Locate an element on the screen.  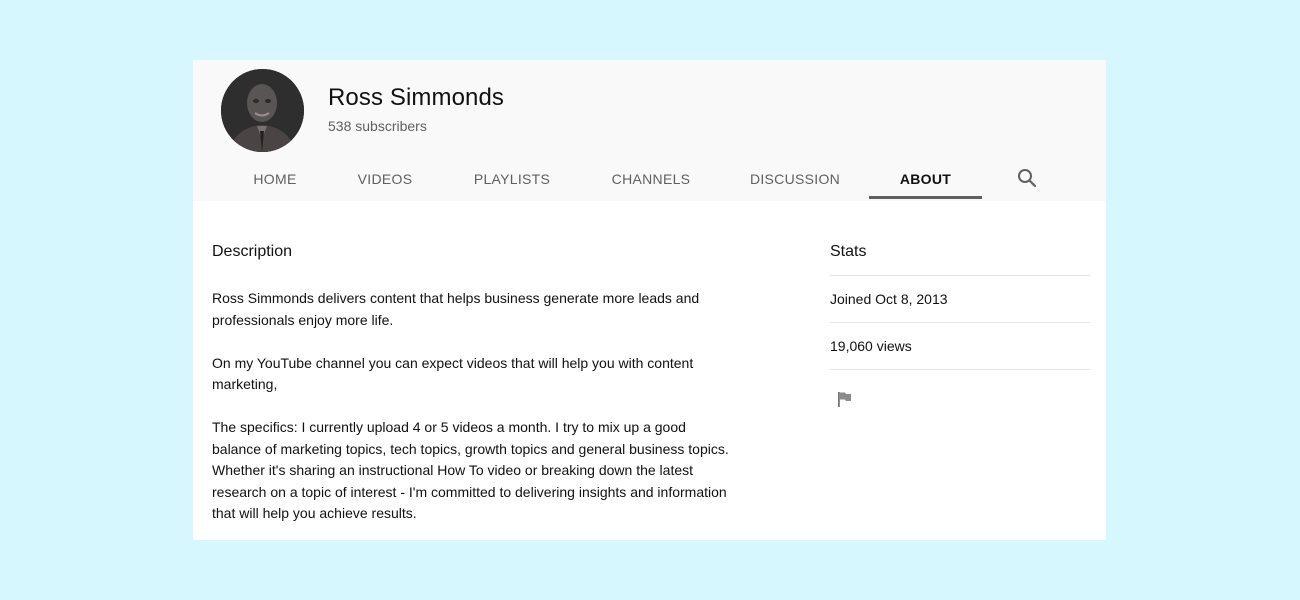
tab-channels: CHANNELS is located at coordinates (651, 178).